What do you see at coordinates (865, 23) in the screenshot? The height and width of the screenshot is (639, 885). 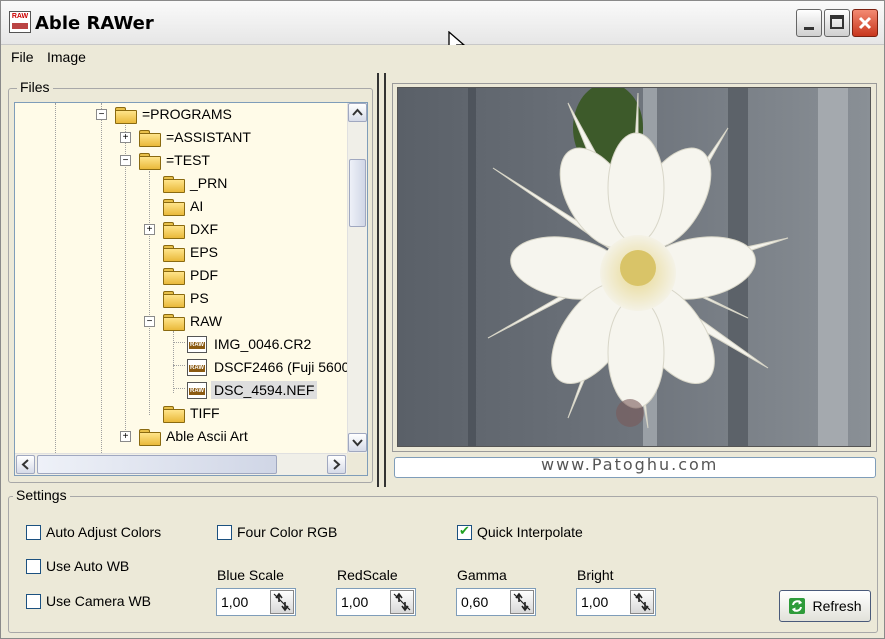 I see `close-button` at bounding box center [865, 23].